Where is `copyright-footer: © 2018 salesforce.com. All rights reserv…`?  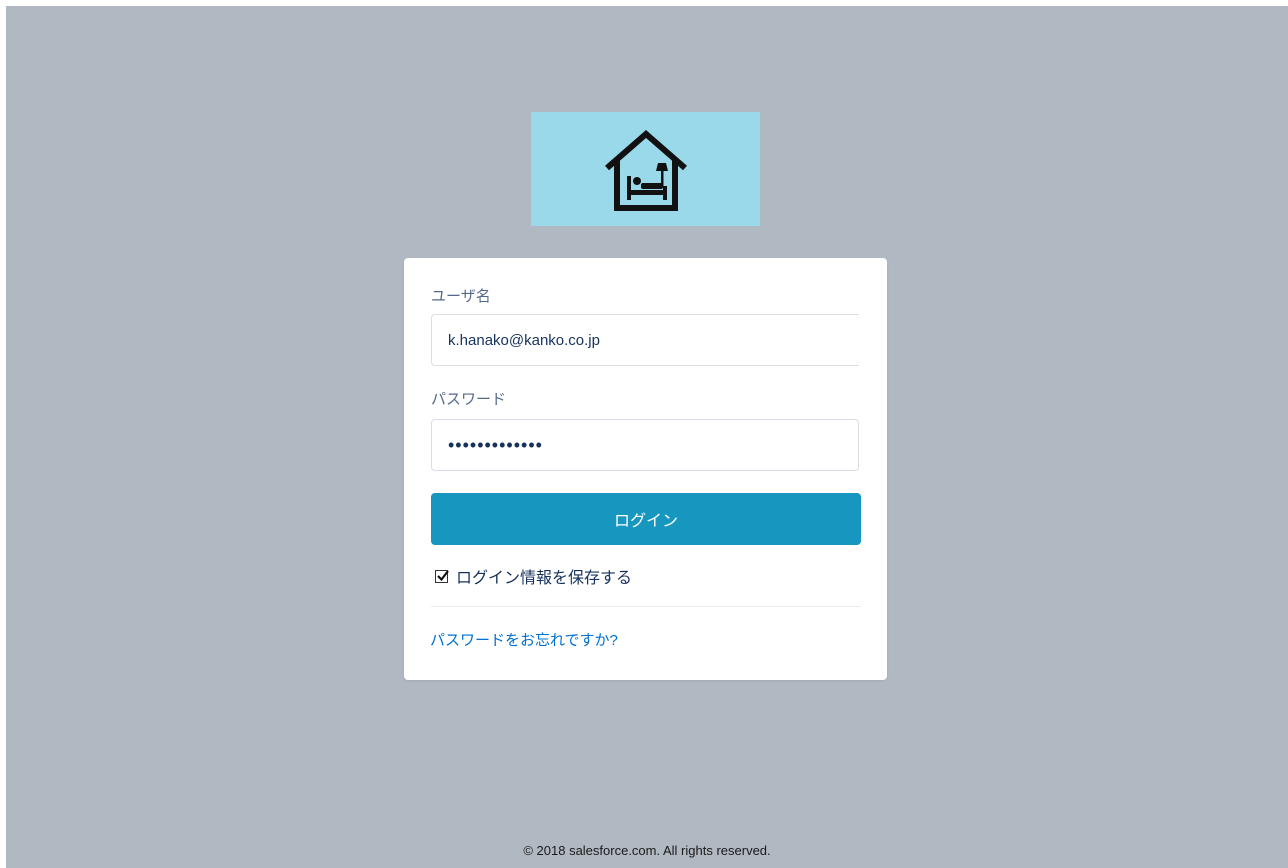
copyright-footer: © 2018 salesforce.com. All rights reserv… is located at coordinates (647, 850).